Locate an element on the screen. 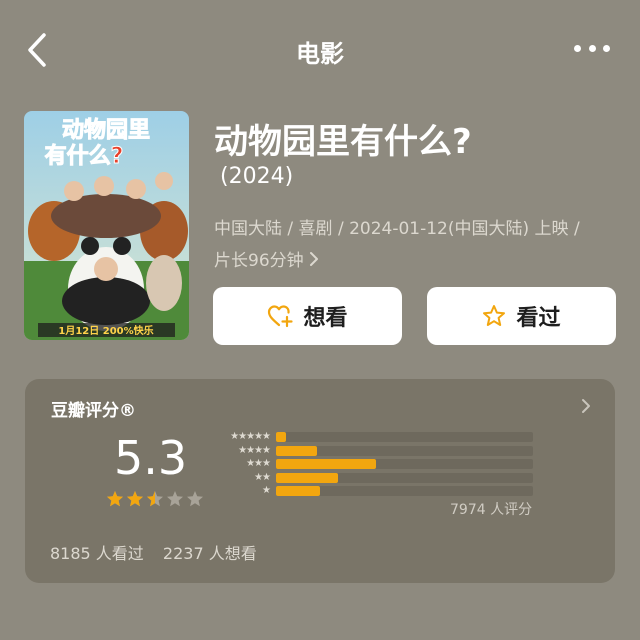  rating-bar-label: ★★ is located at coordinates (262, 477).